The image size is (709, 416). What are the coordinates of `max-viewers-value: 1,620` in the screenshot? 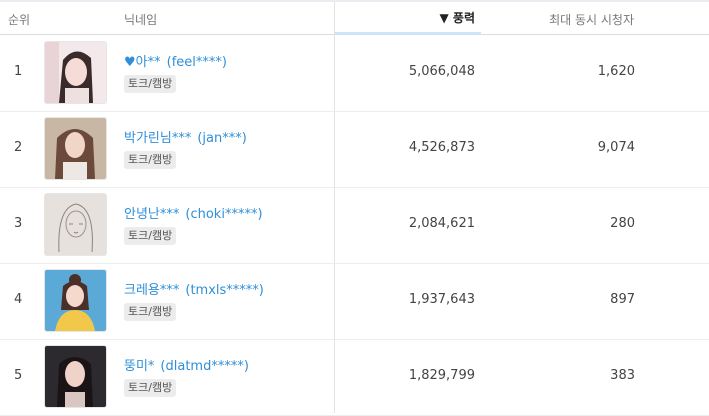 It's located at (616, 71).